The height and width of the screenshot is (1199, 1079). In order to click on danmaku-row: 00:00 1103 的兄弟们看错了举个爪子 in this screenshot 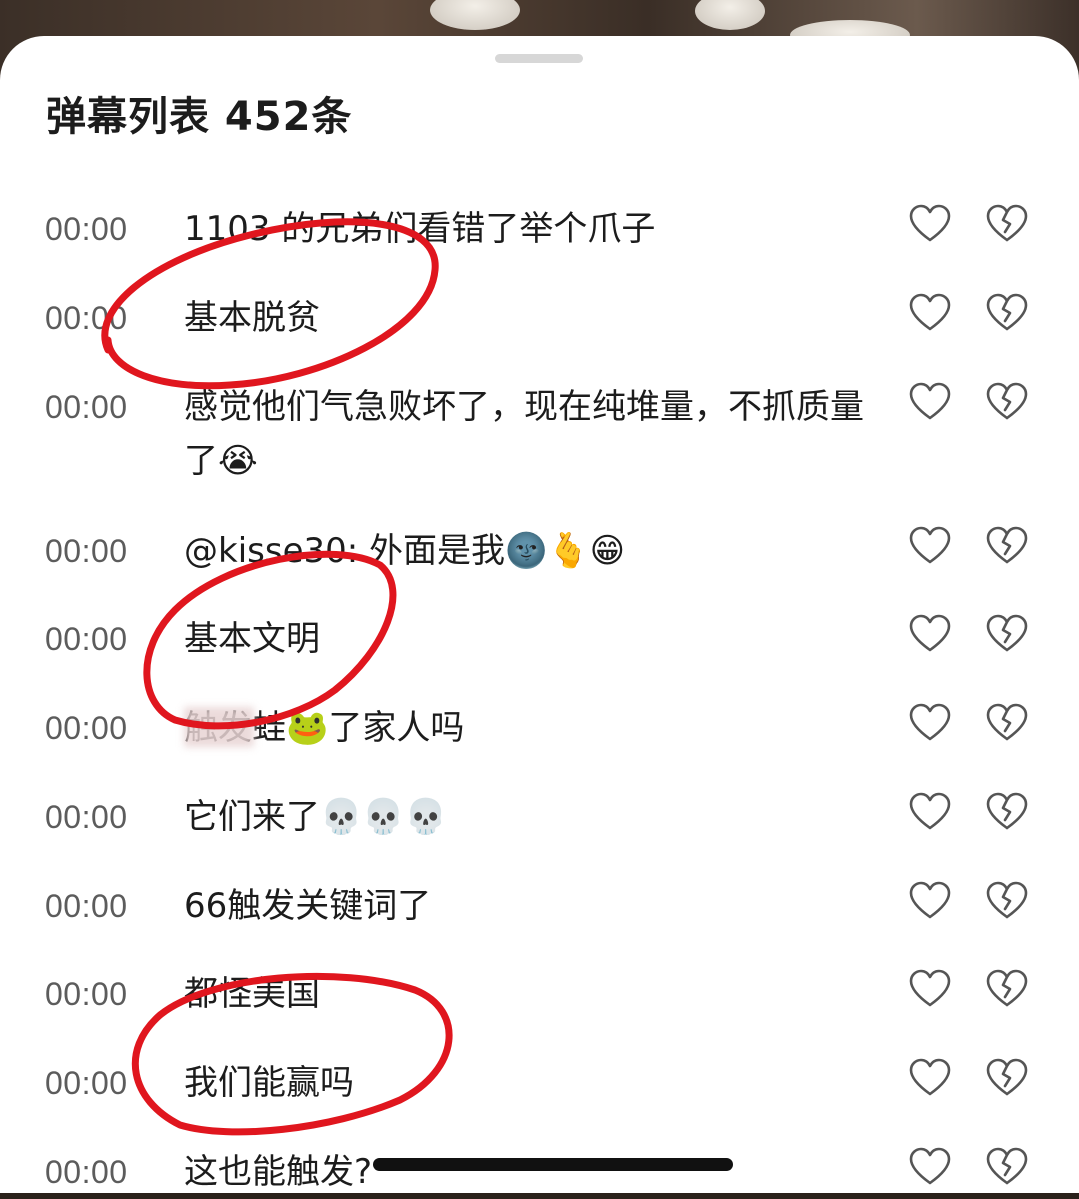, I will do `click(539, 222)`.